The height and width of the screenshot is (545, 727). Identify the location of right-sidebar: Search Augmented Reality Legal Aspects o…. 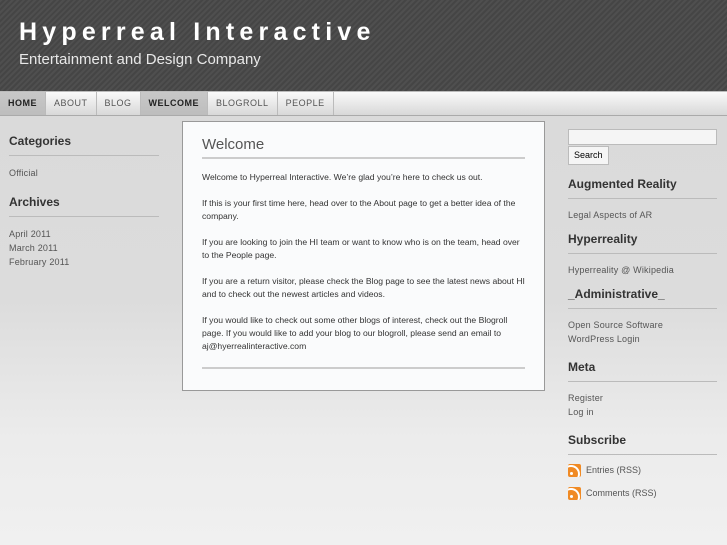
(642, 319).